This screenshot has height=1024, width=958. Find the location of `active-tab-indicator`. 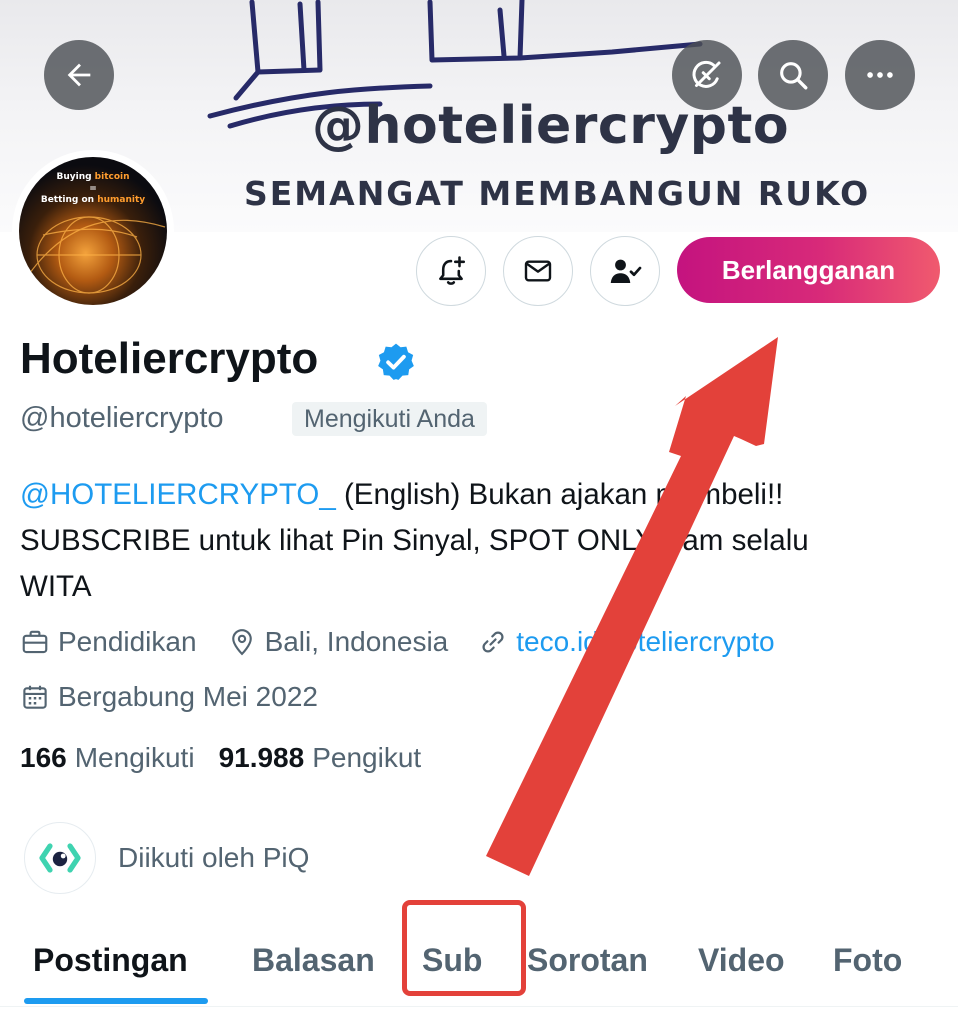

active-tab-indicator is located at coordinates (116, 1001).